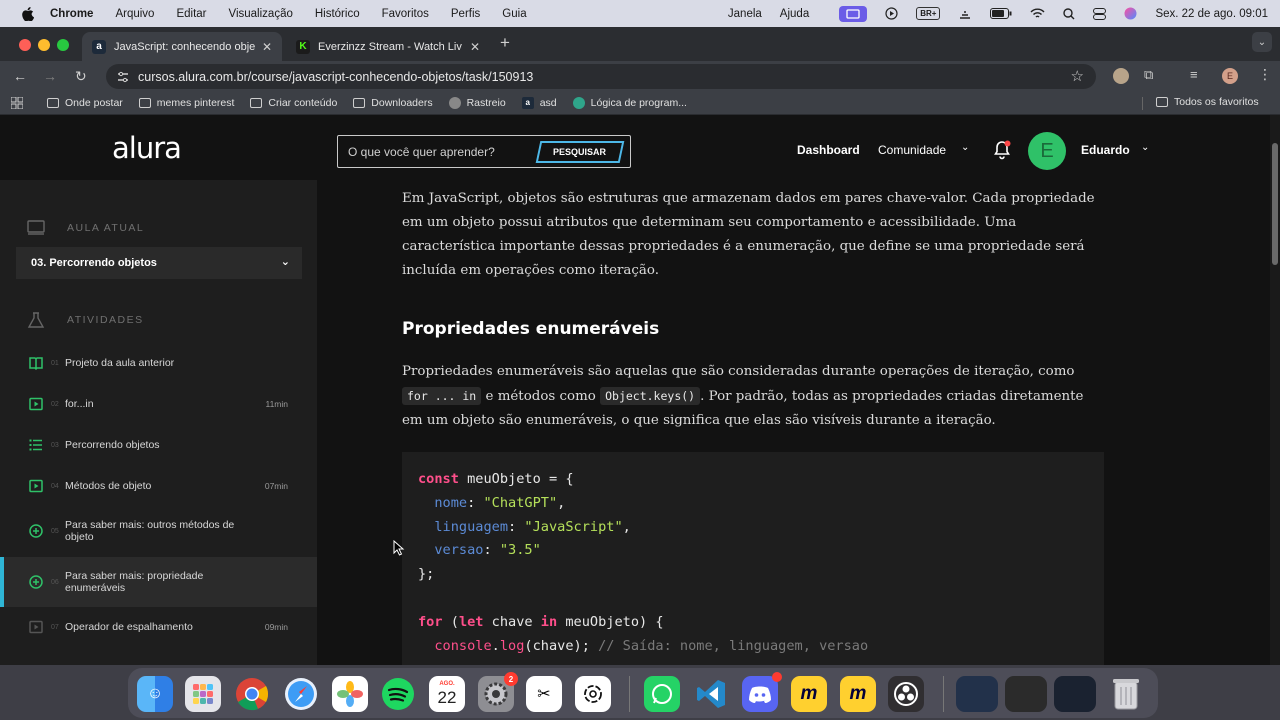  What do you see at coordinates (79, 403) in the screenshot?
I see `activity-label: for...in` at bounding box center [79, 403].